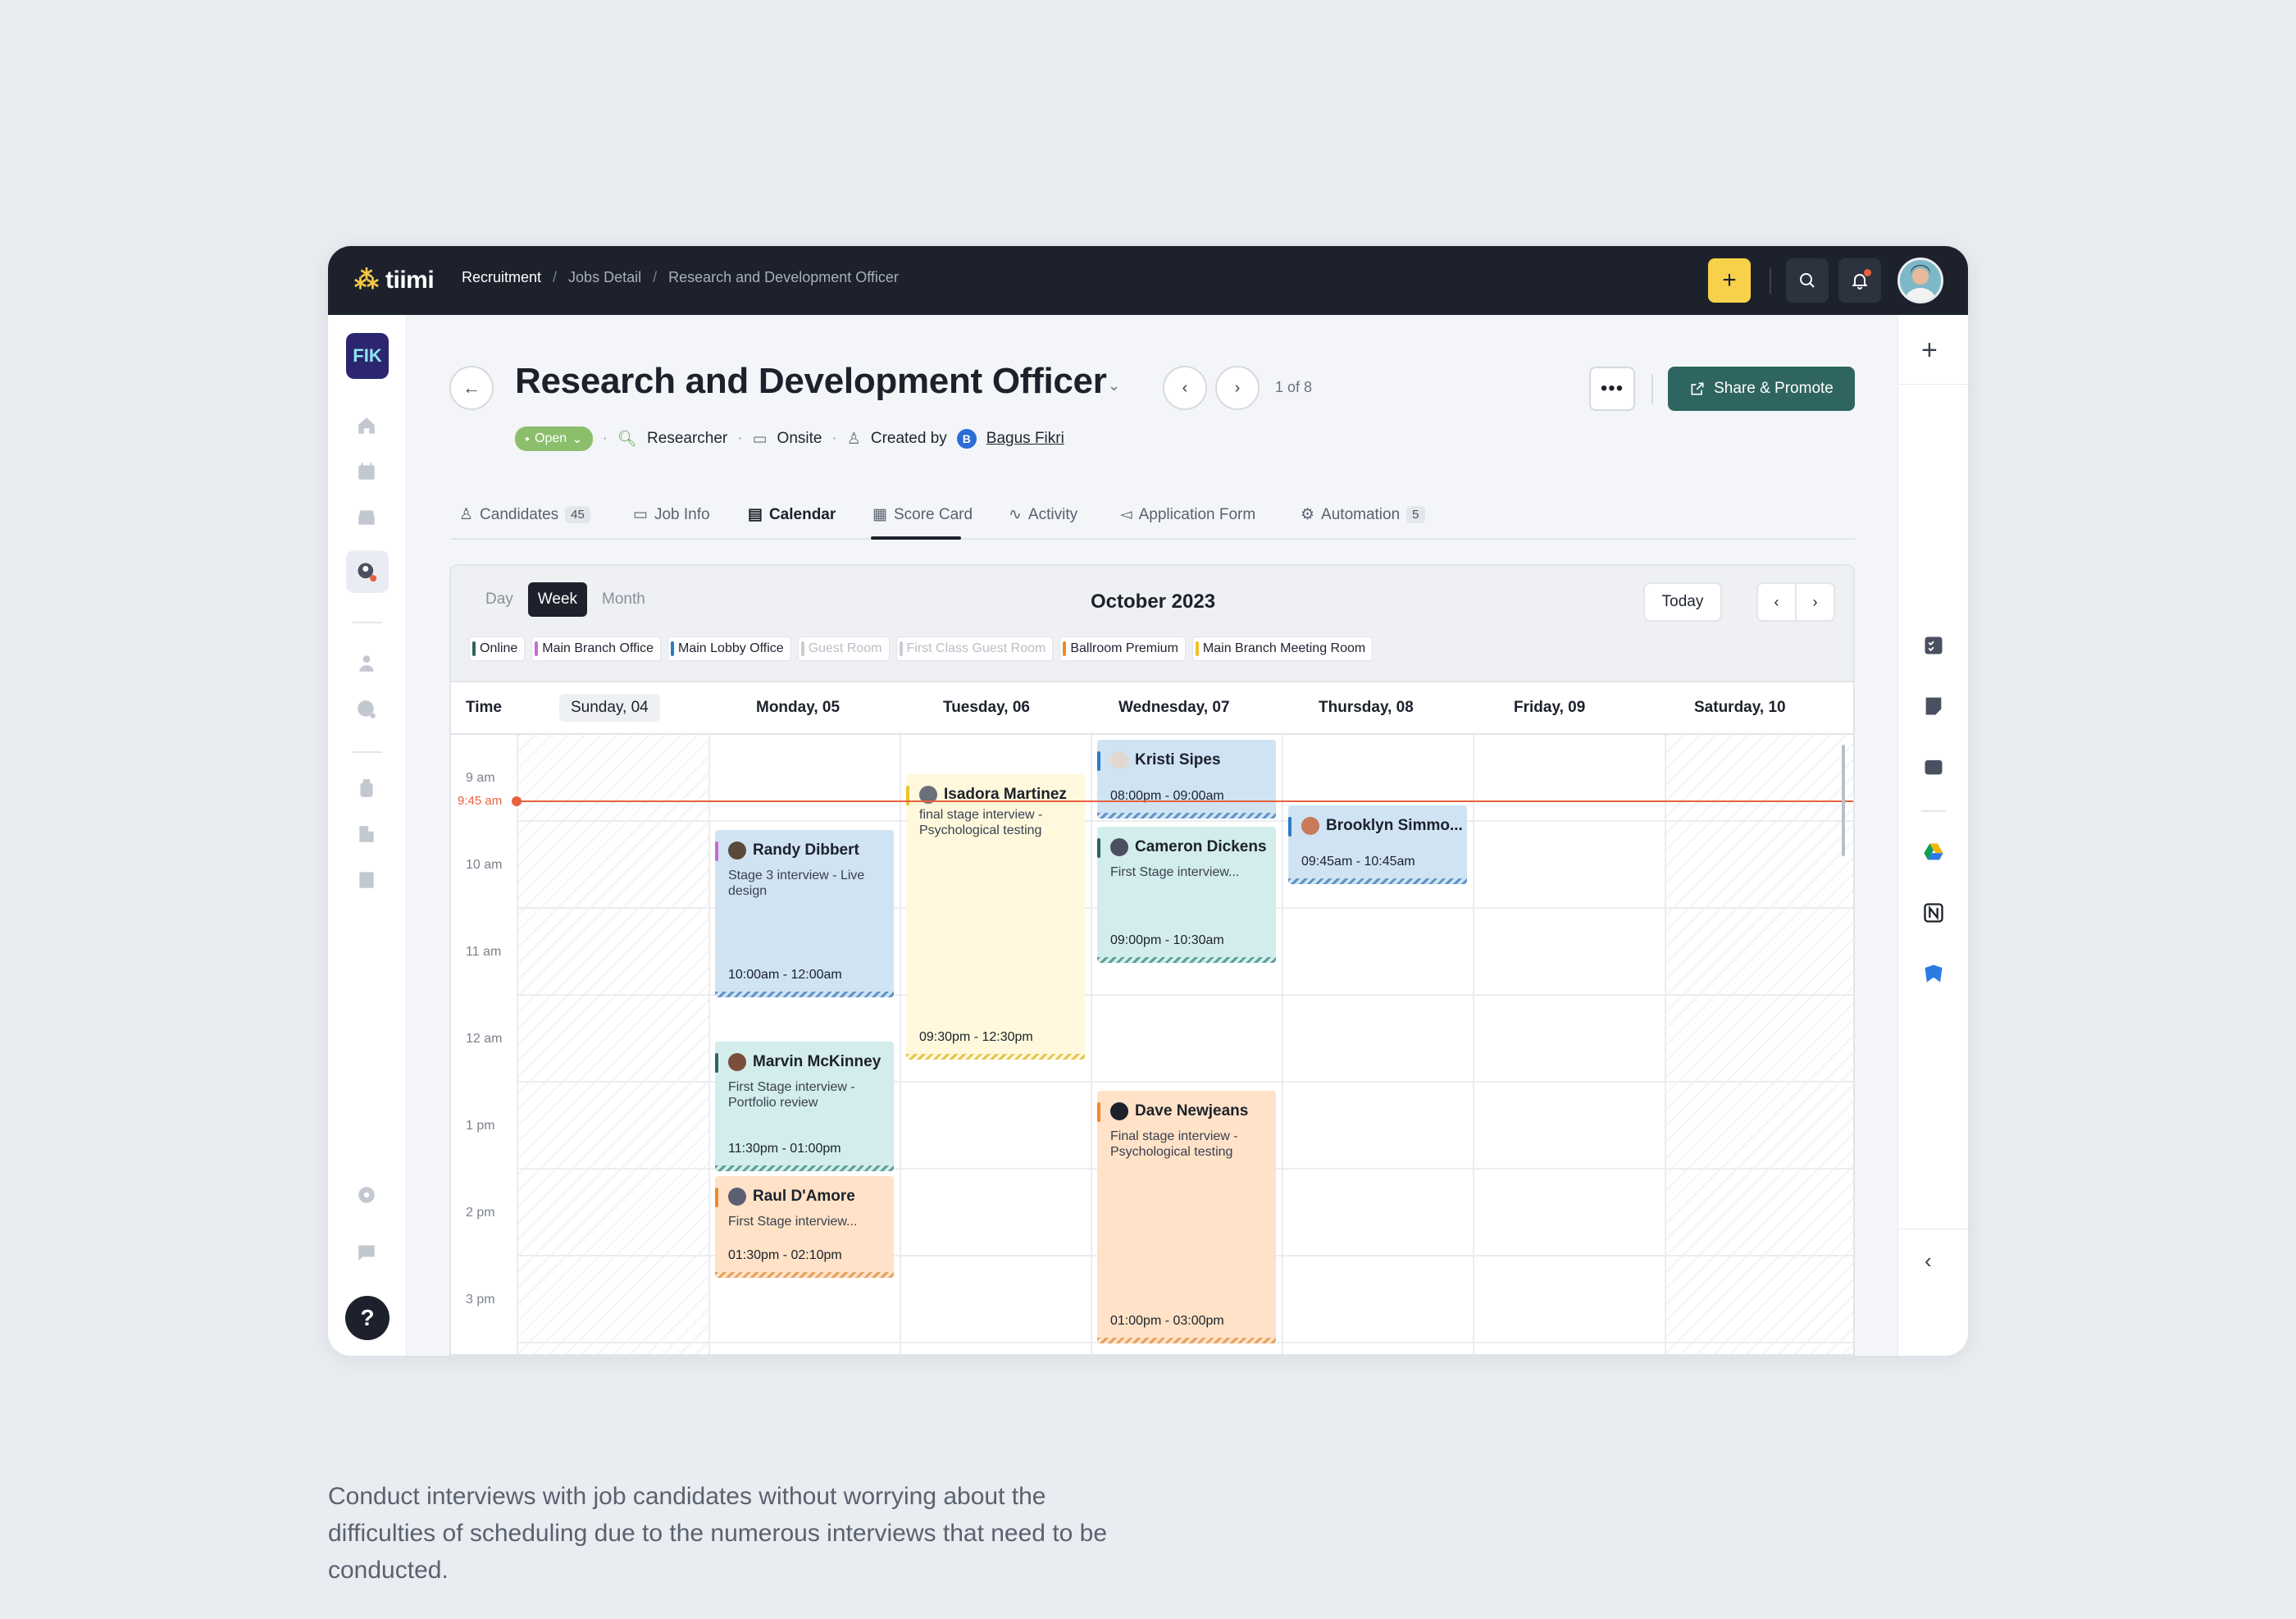 This screenshot has width=2296, height=1619. Describe the element at coordinates (1933, 913) in the screenshot. I see `notion-icon` at that location.